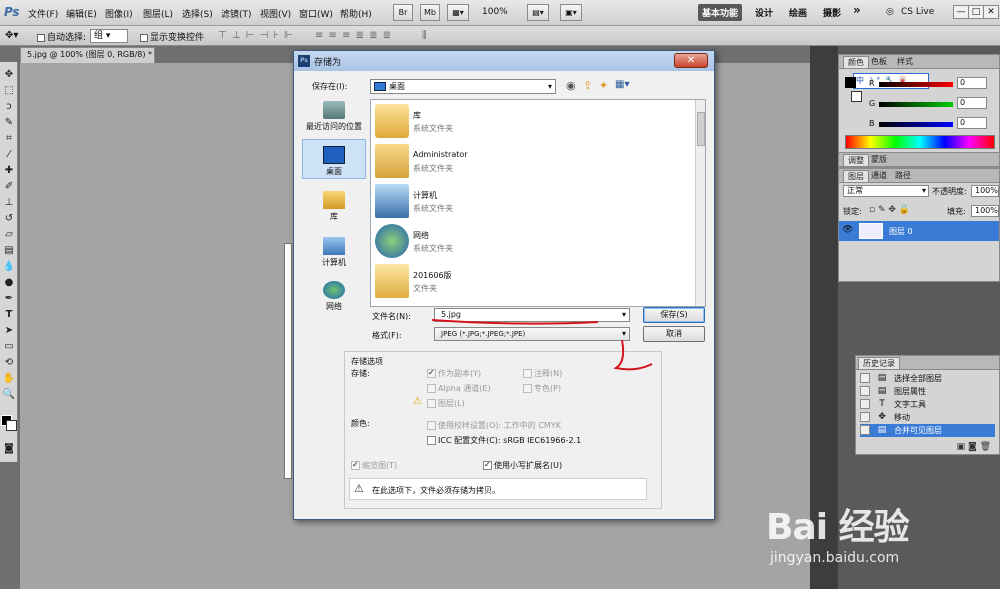  Describe the element at coordinates (700, 203) in the screenshot. I see `file-list-scrollbar` at that location.